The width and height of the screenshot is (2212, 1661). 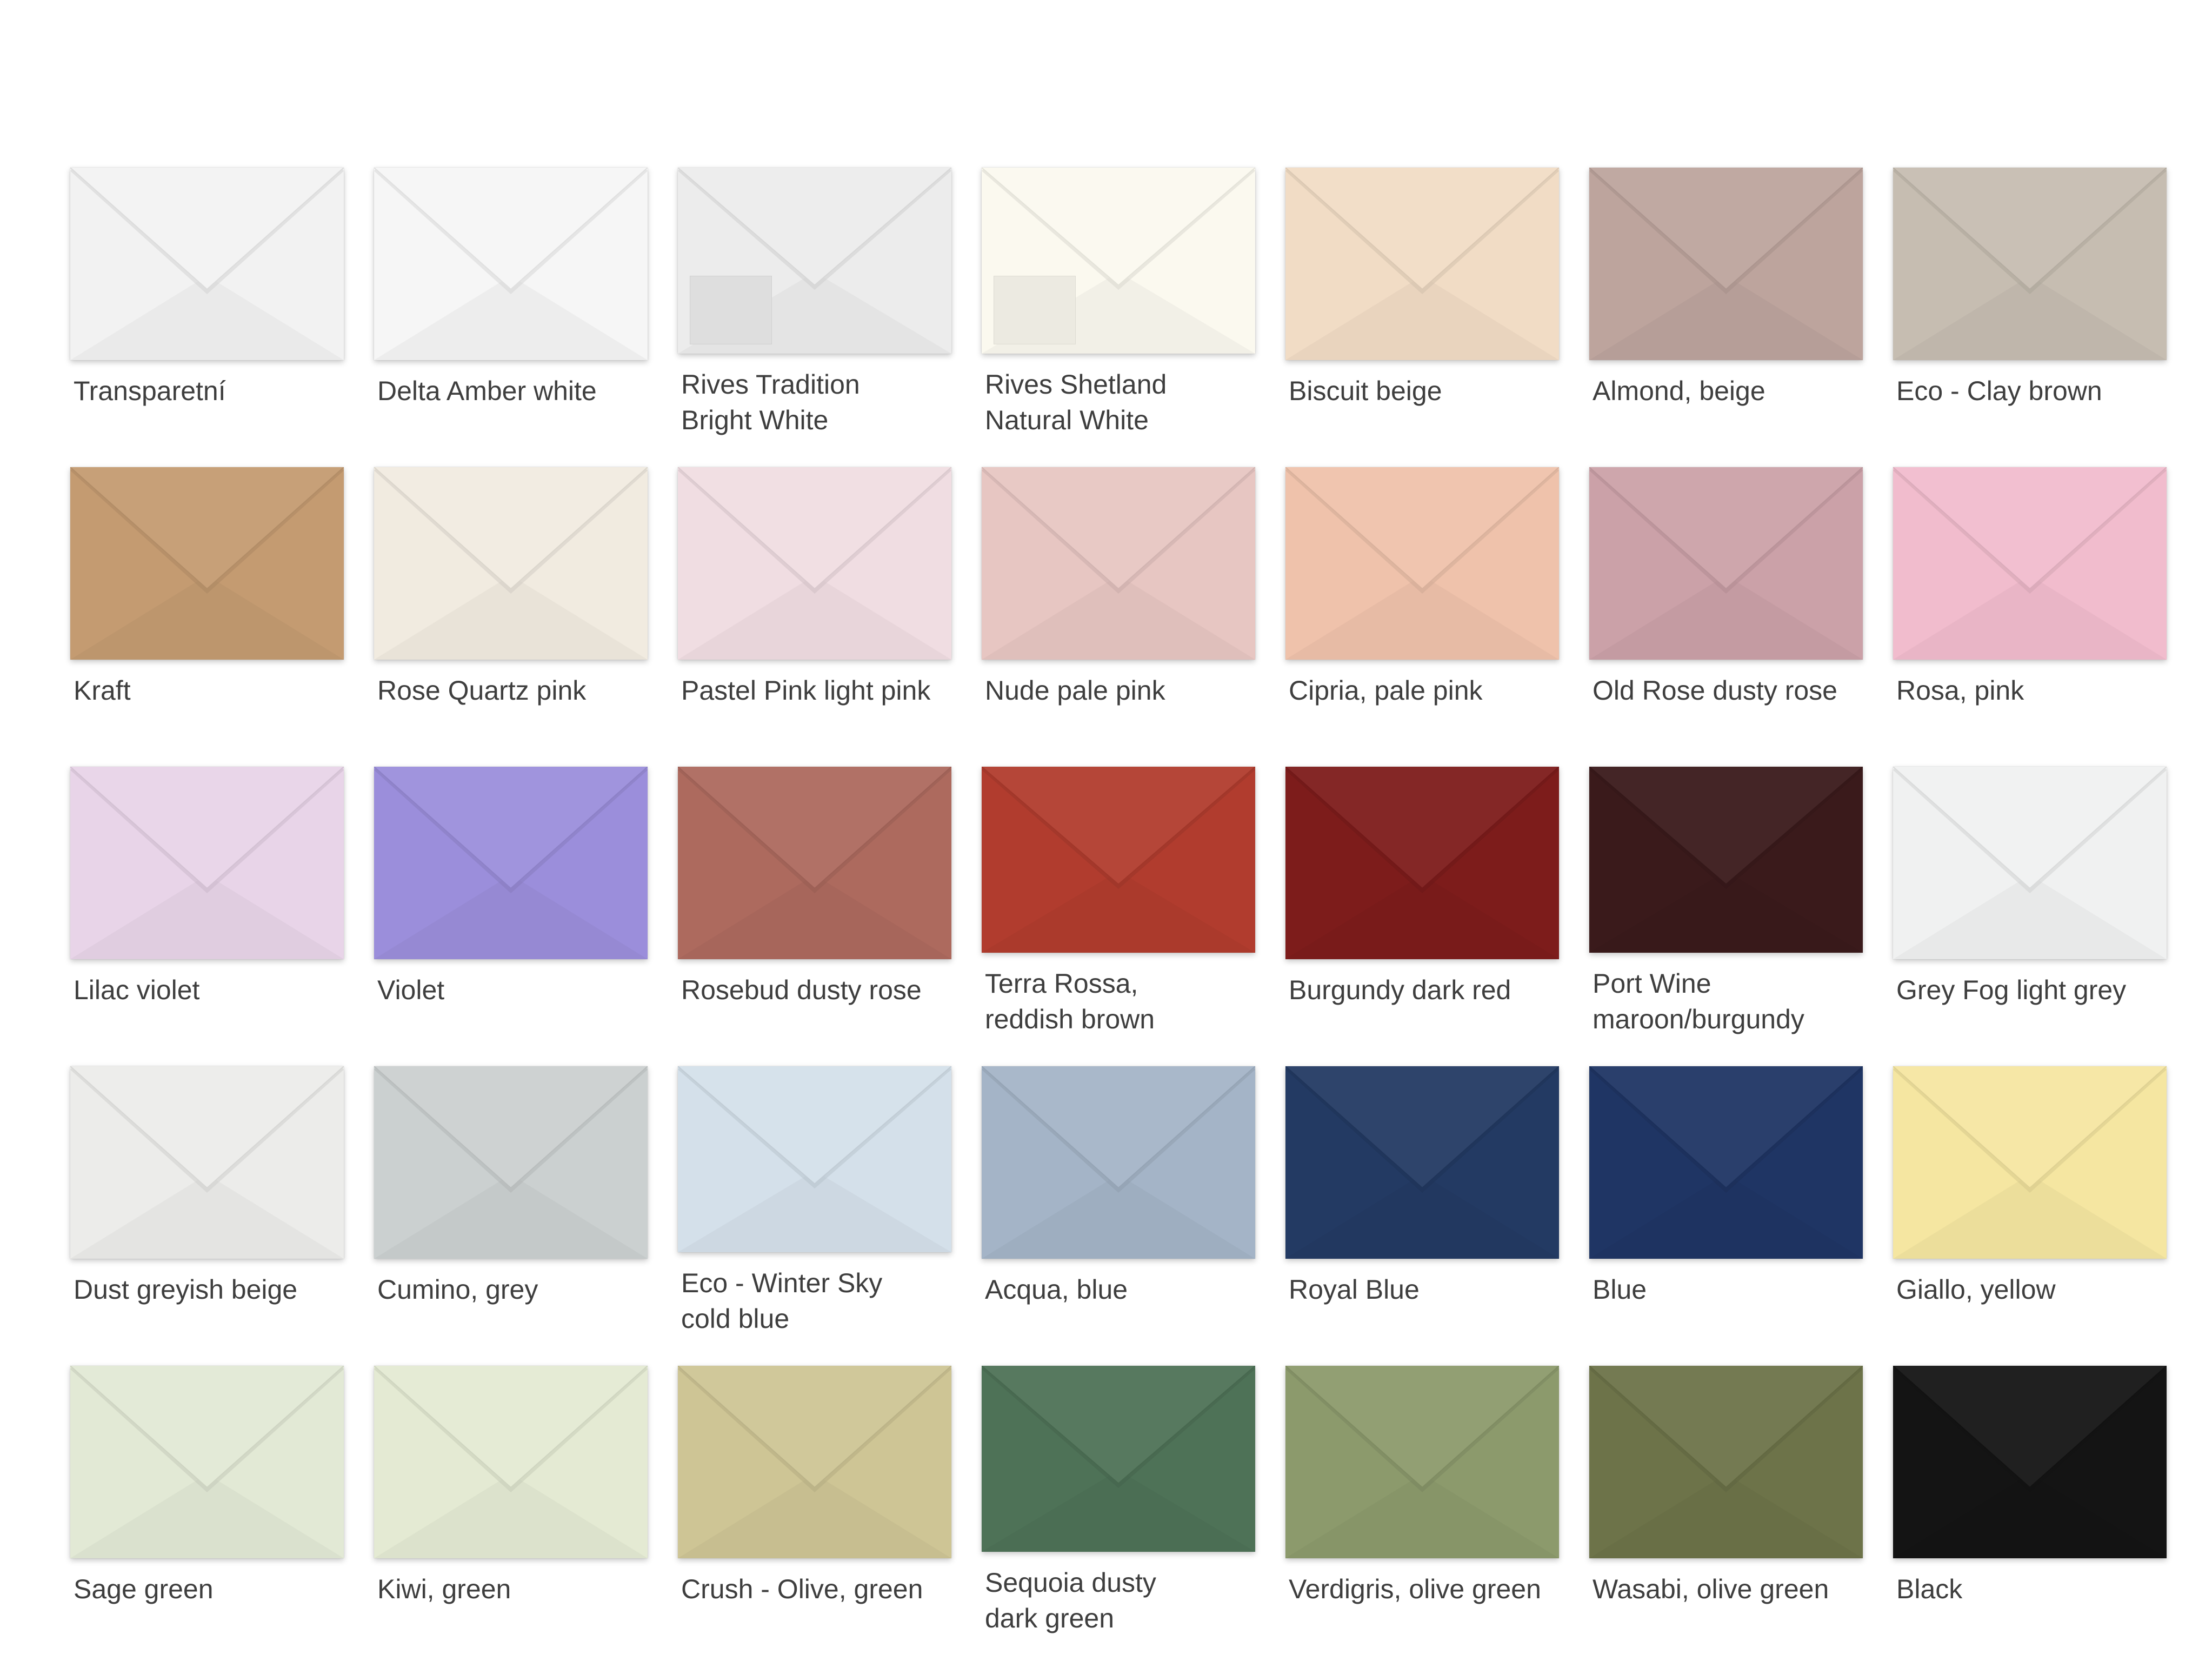 I want to click on envelope-swatch: Delta Amber white, so click(x=511, y=303).